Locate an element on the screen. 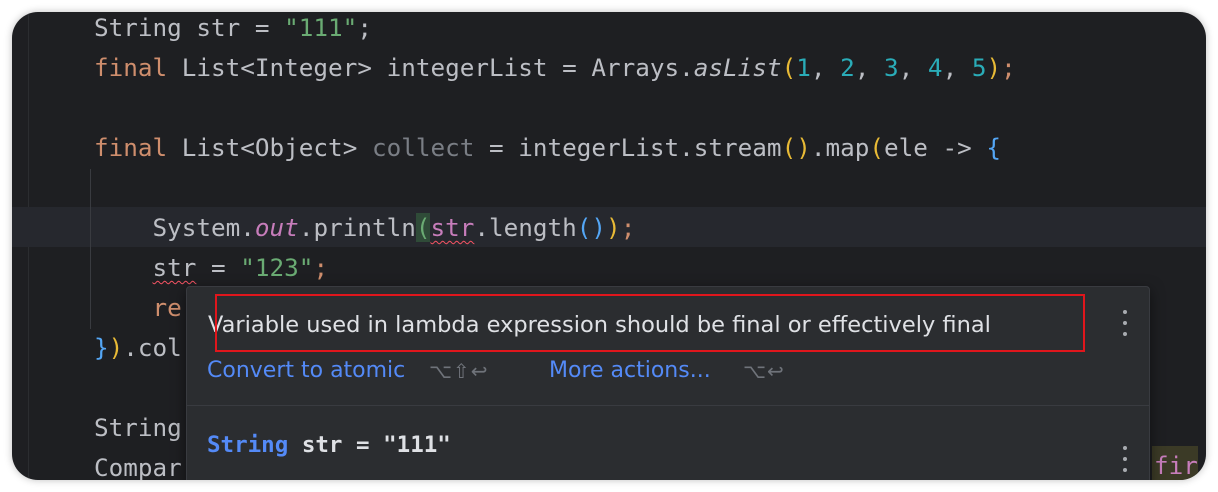 Image resolution: width=1218 pixels, height=492 pixels. code-line: System.out.println(str.length()); is located at coordinates (364, 228).